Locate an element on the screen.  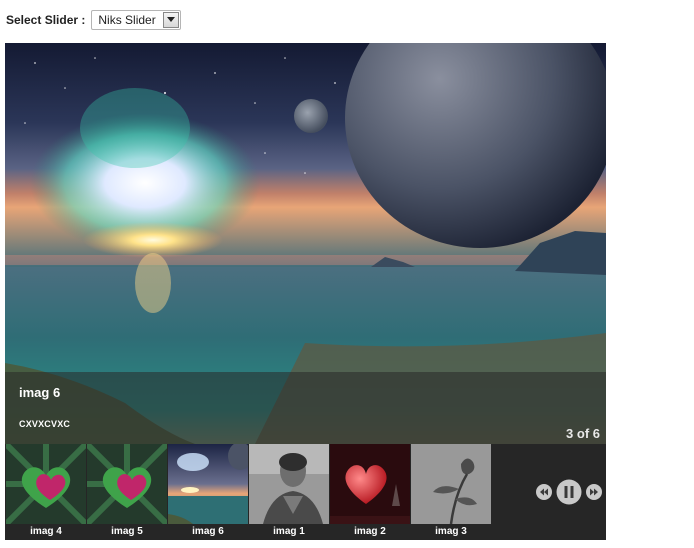
thumbnail-label: imag 6 is located at coordinates (208, 531).